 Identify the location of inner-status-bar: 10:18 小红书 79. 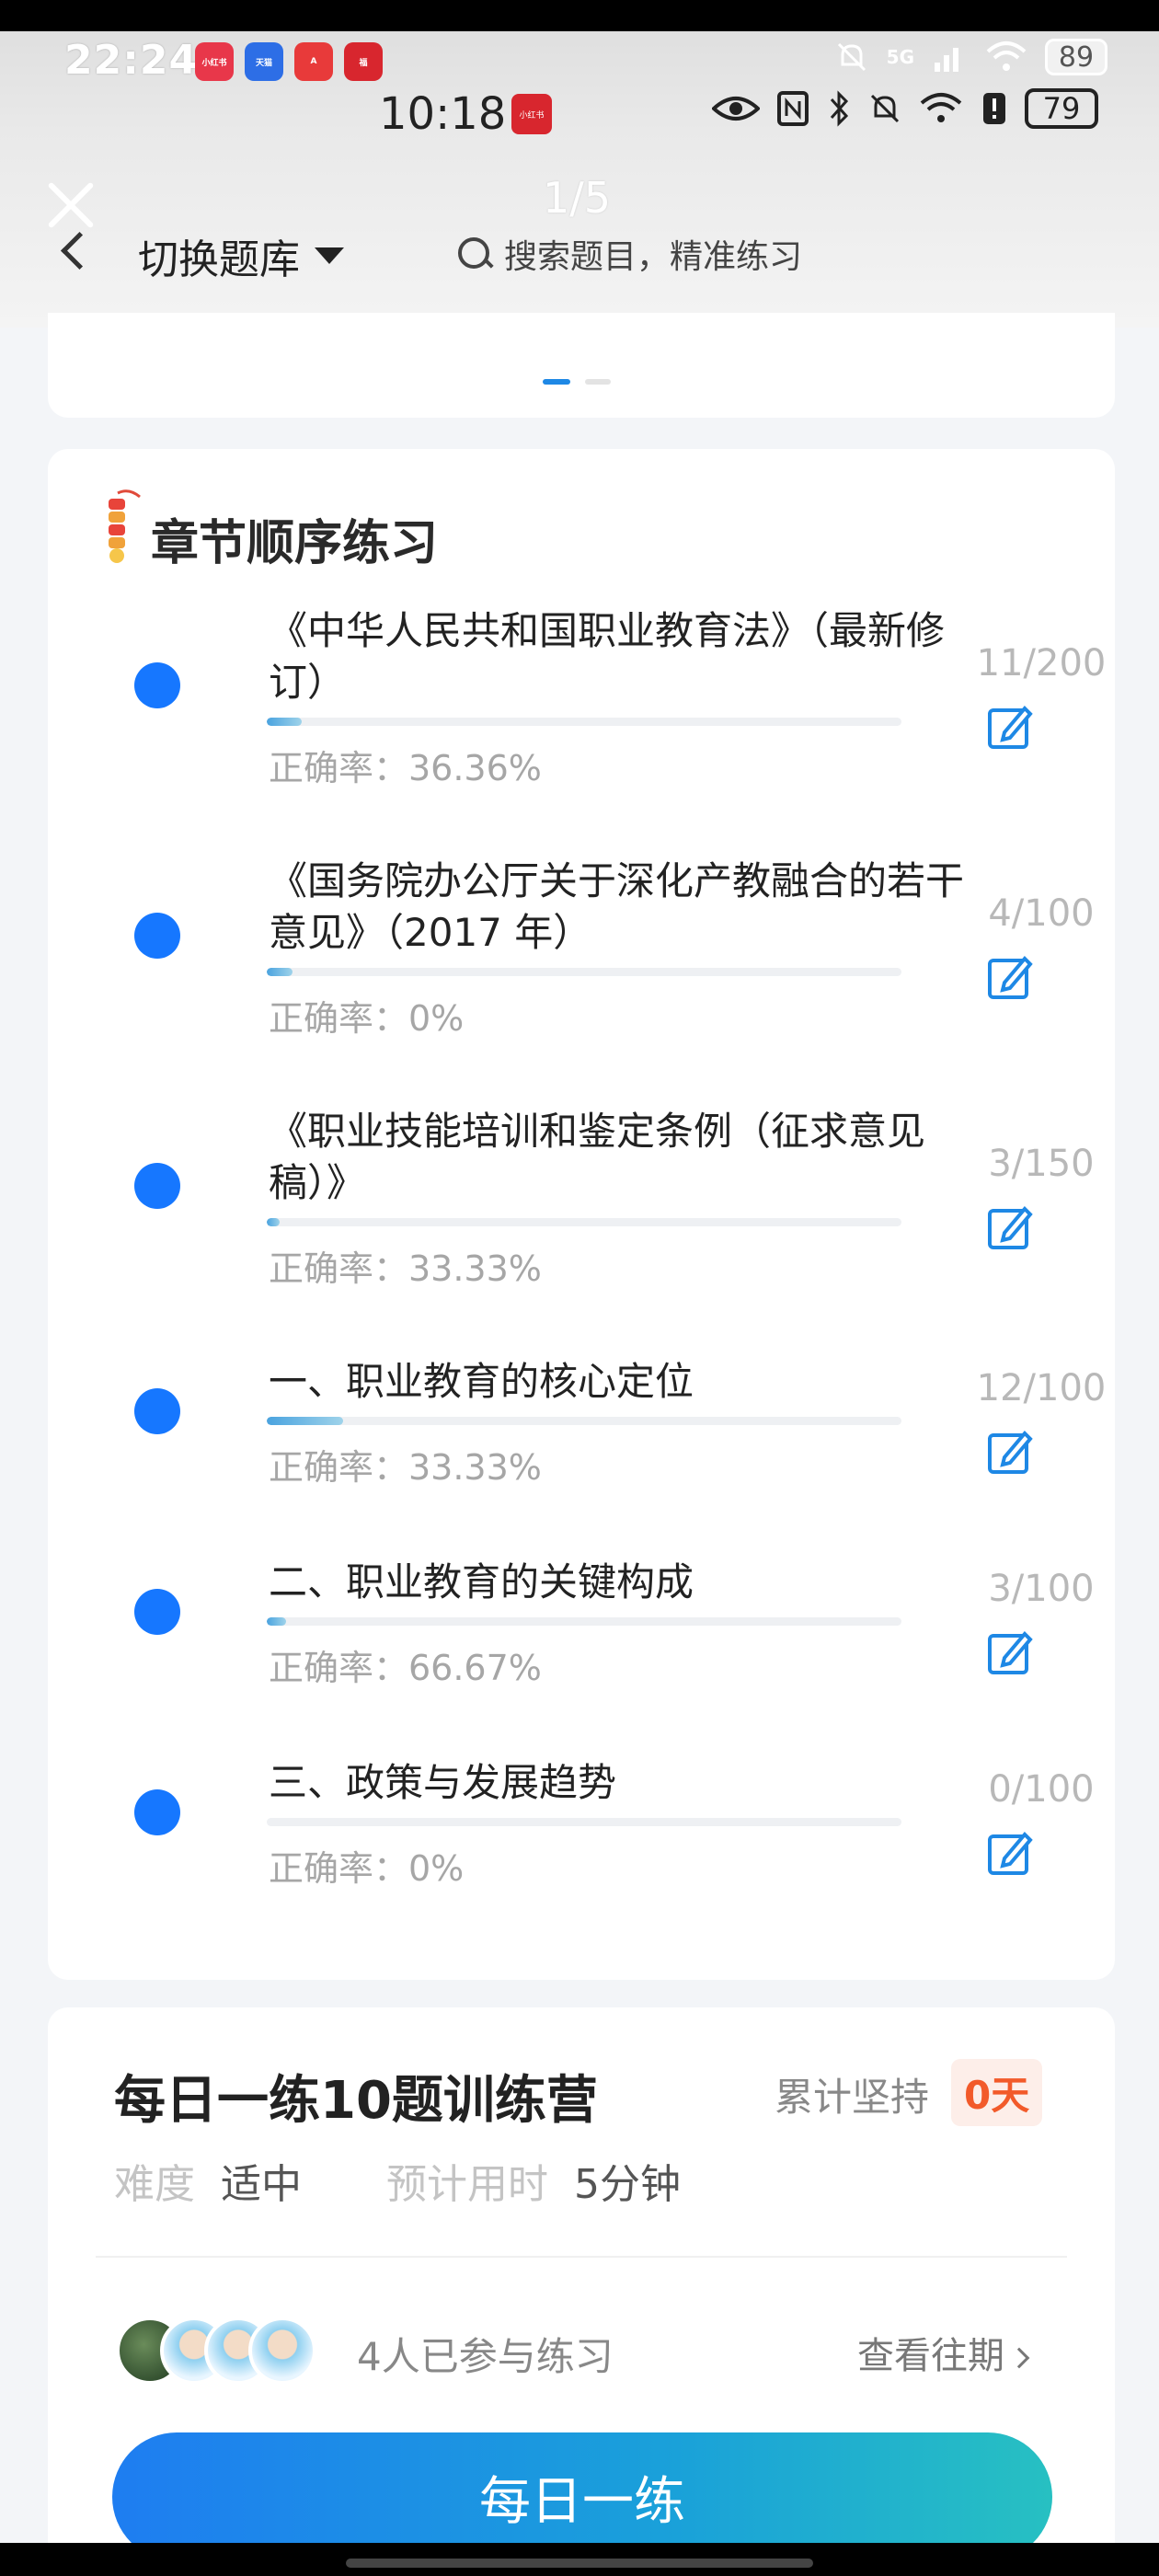
(579, 116).